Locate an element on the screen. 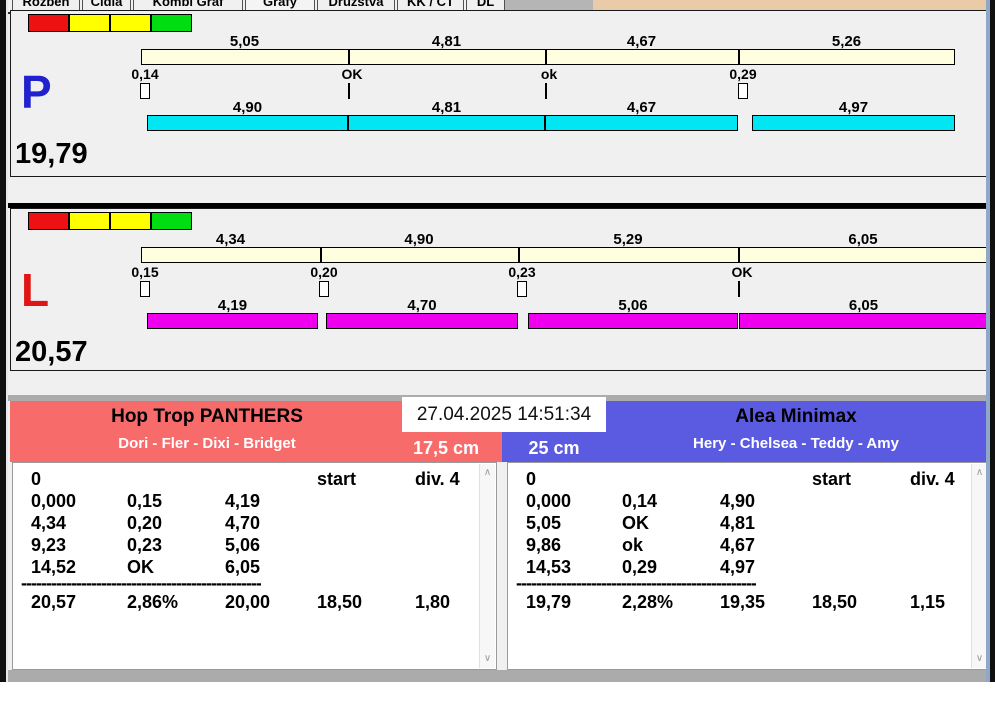 The width and height of the screenshot is (995, 716). status-bar is located at coordinates (498, 676).